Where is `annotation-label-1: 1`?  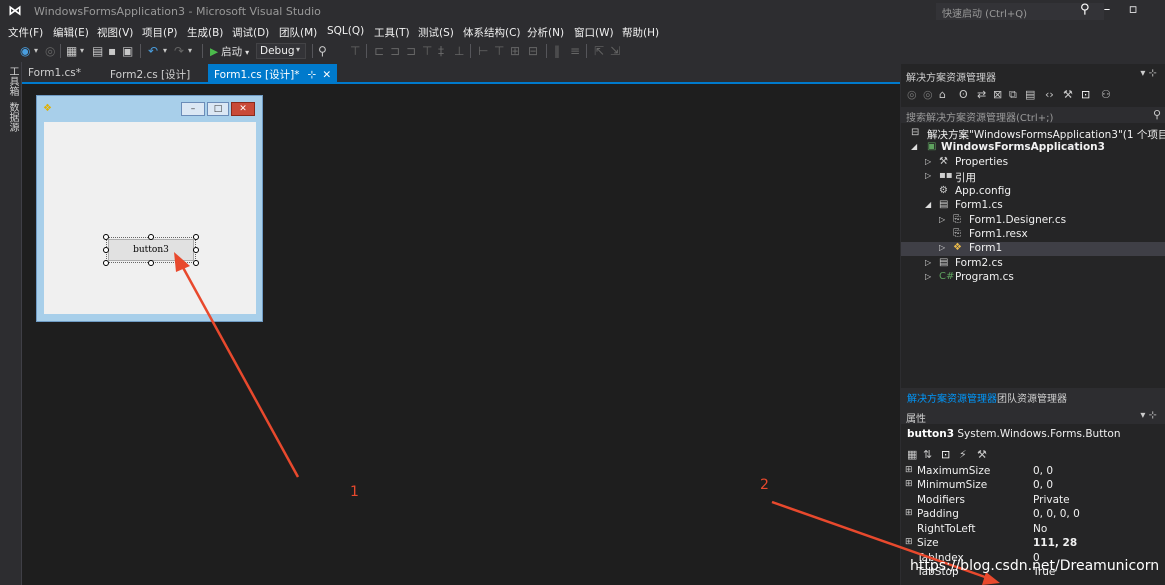
annotation-label-1: 1 is located at coordinates (354, 492).